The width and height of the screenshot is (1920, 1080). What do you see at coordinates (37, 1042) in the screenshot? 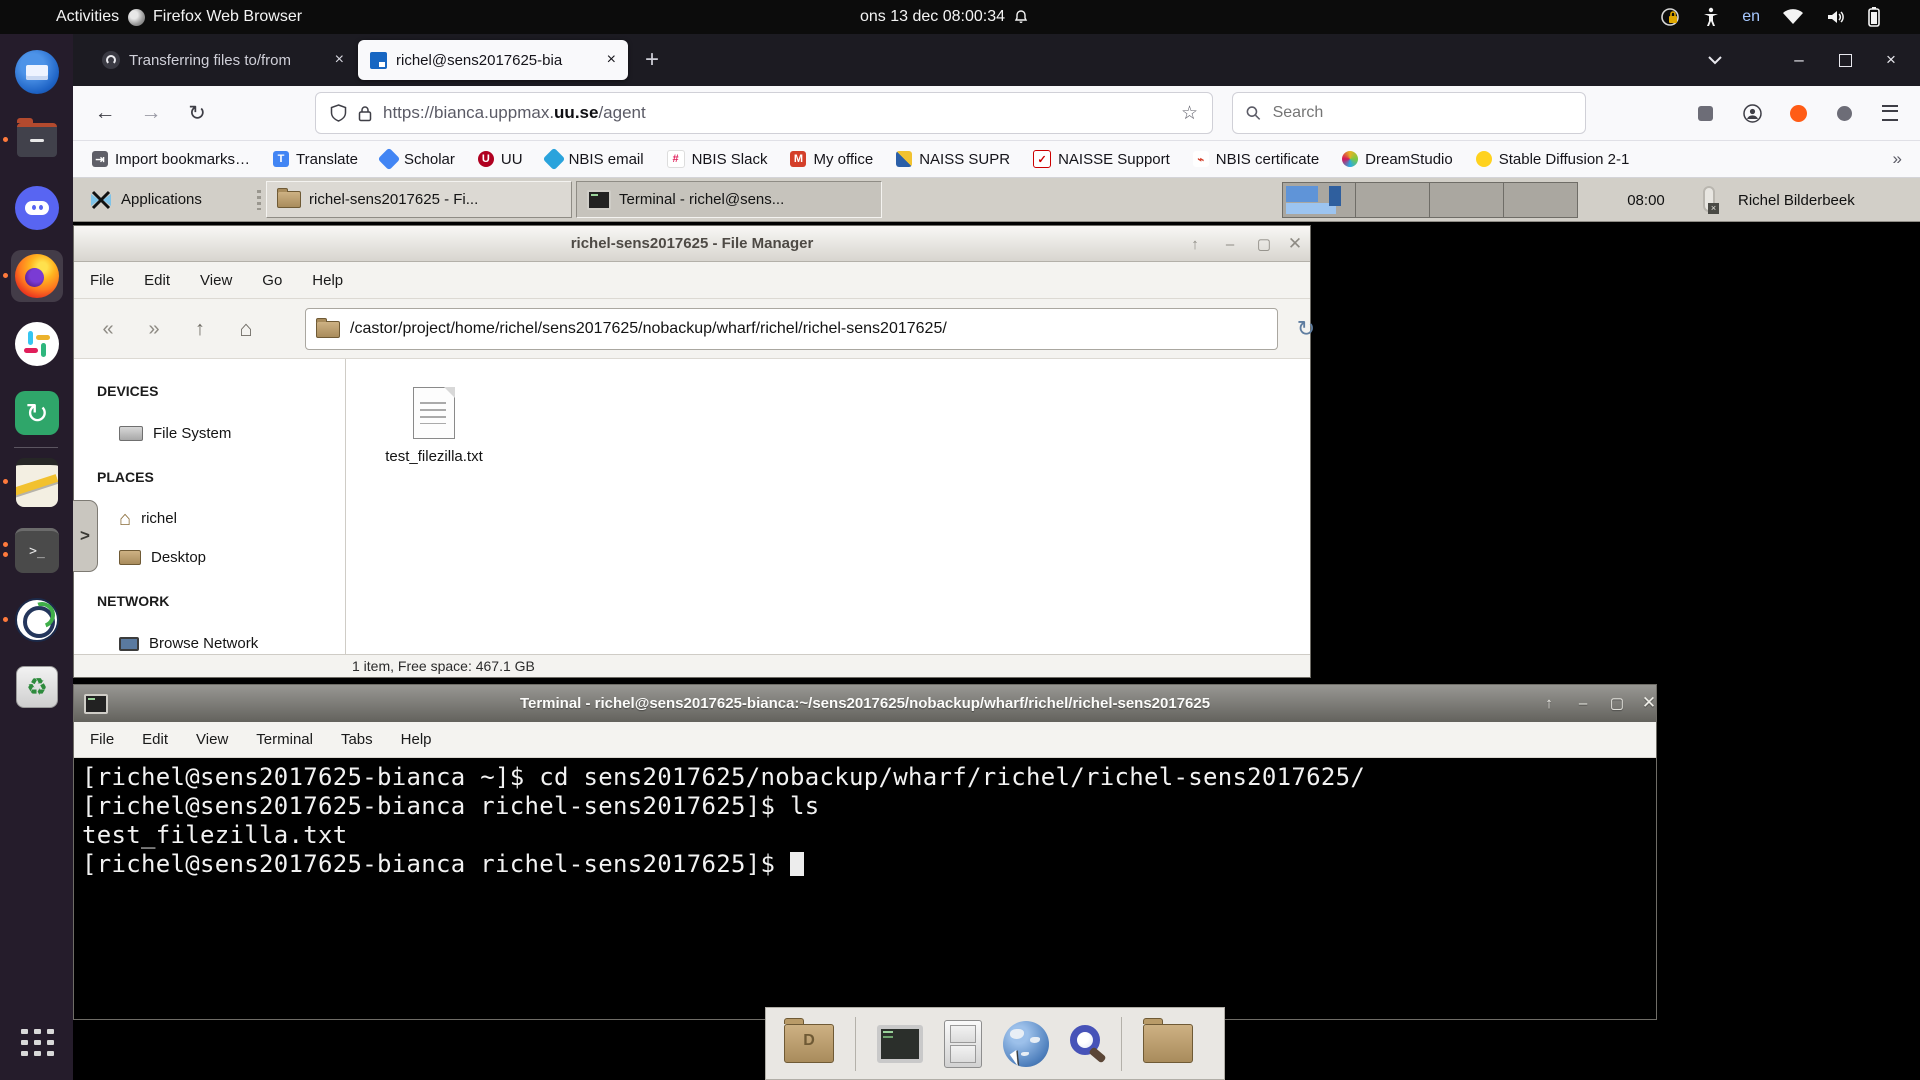
I see `show-applications-button` at bounding box center [37, 1042].